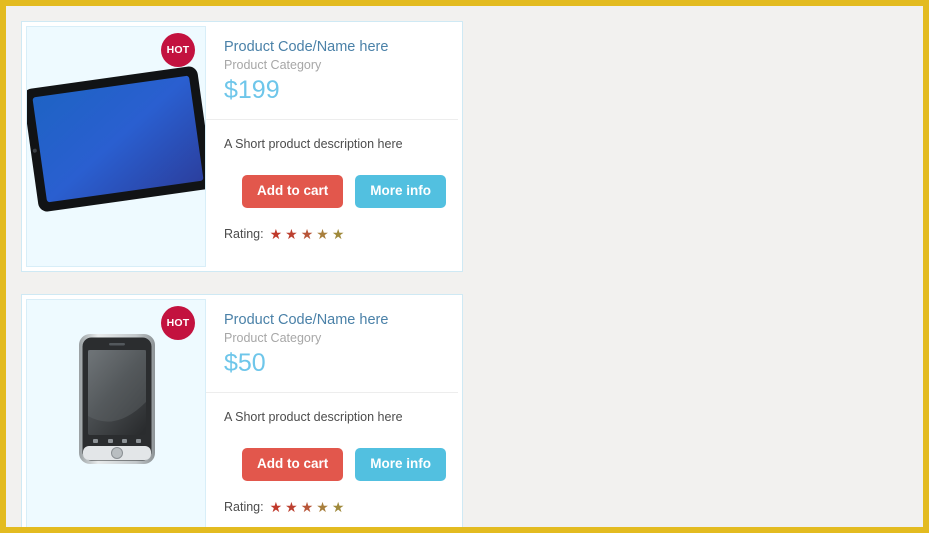 This screenshot has height=533, width=929. I want to click on product-price: $50, so click(245, 363).